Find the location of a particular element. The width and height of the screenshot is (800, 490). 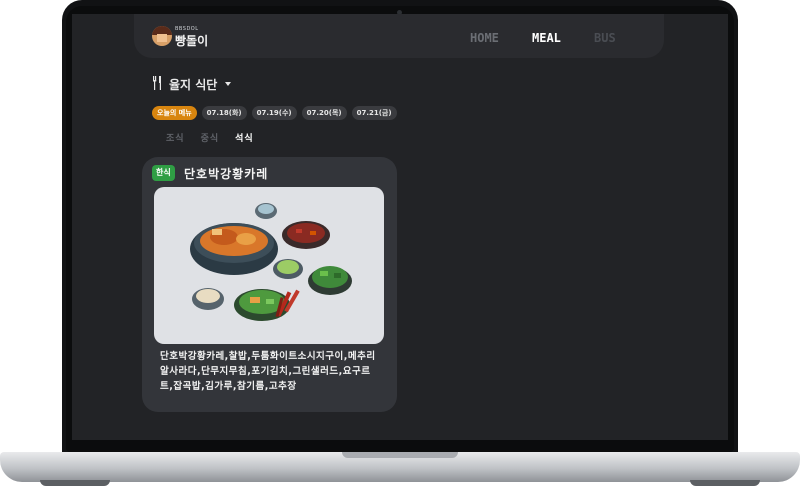

chip-today: 오늘의 메뉴 is located at coordinates (174, 113).